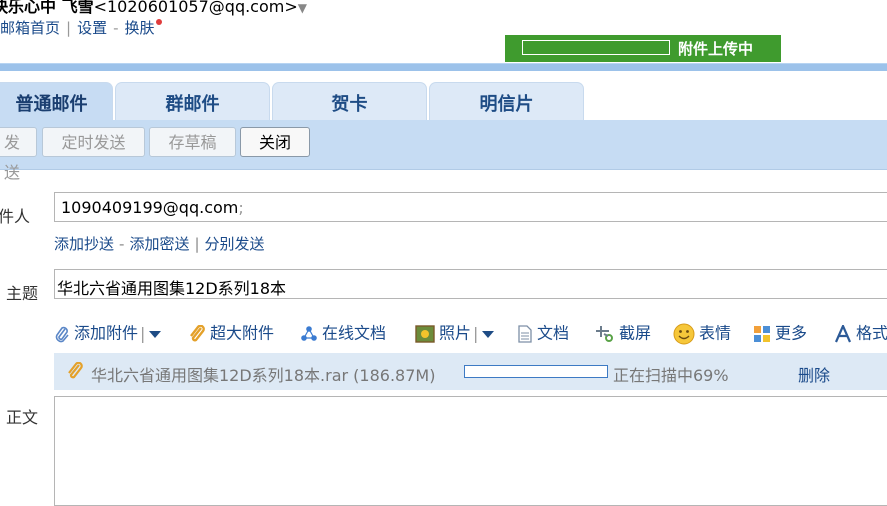  What do you see at coordinates (75, 370) in the screenshot?
I see `attachment-clip-icon` at bounding box center [75, 370].